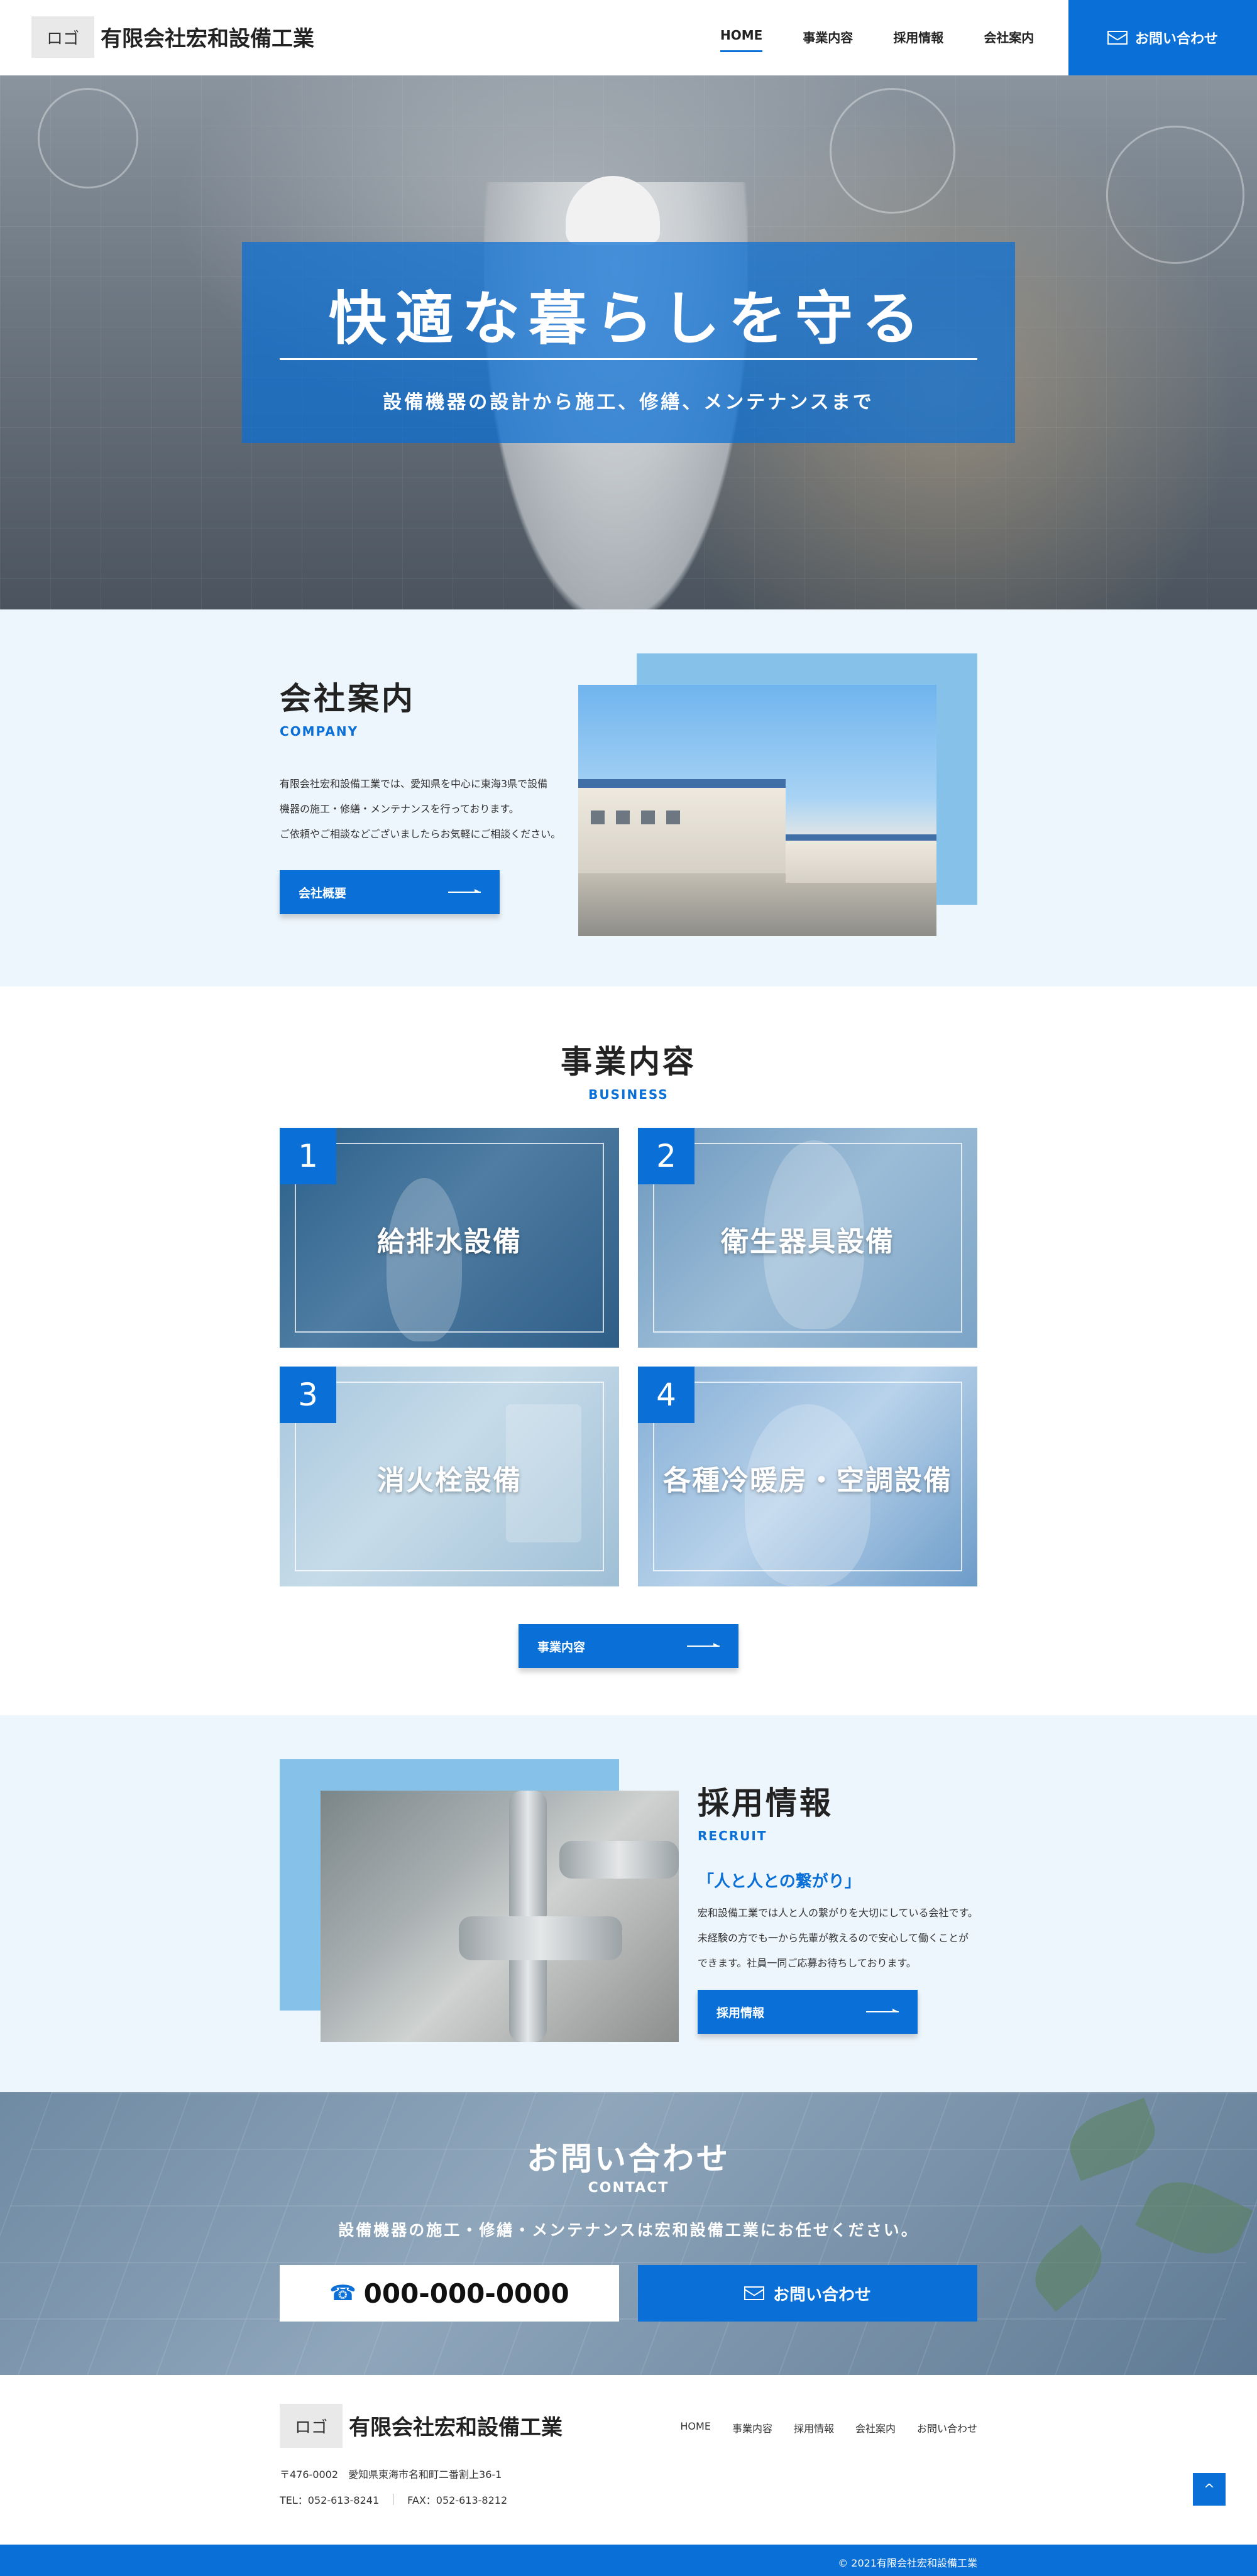 Image resolution: width=1257 pixels, height=2576 pixels. I want to click on business-card-hydrant: 3 消火栓設備, so click(449, 1476).